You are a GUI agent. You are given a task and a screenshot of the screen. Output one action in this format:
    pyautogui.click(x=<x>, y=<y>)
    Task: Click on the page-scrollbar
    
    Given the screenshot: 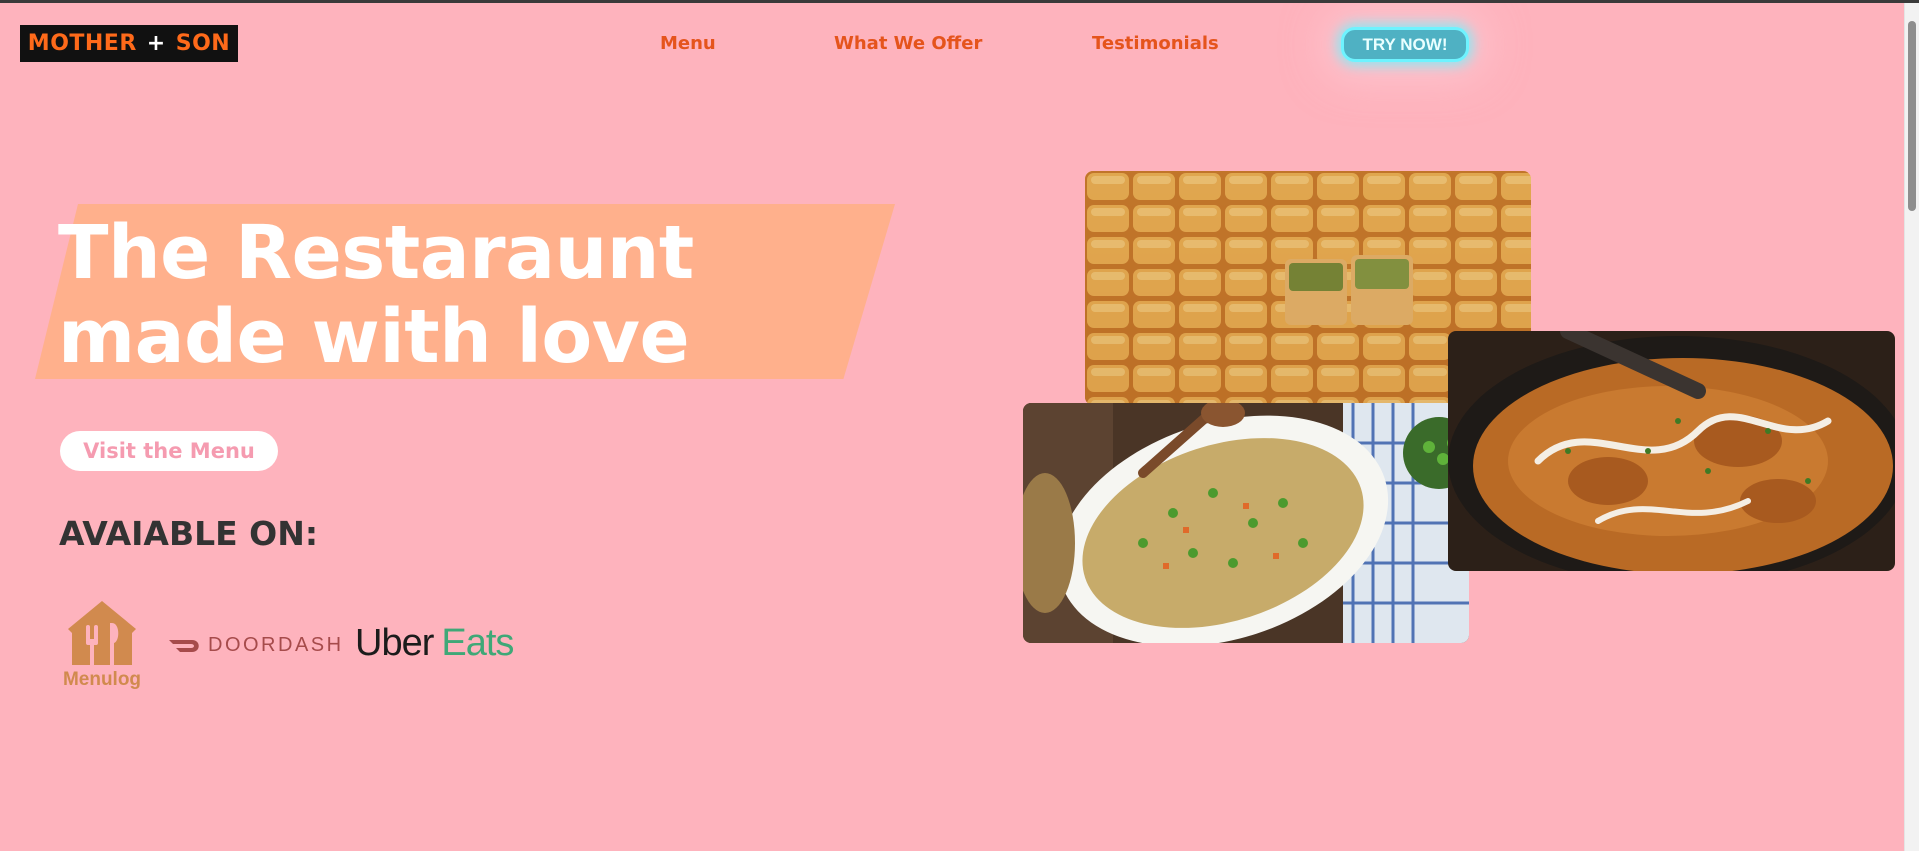 What is the action you would take?
    pyautogui.click(x=1911, y=427)
    